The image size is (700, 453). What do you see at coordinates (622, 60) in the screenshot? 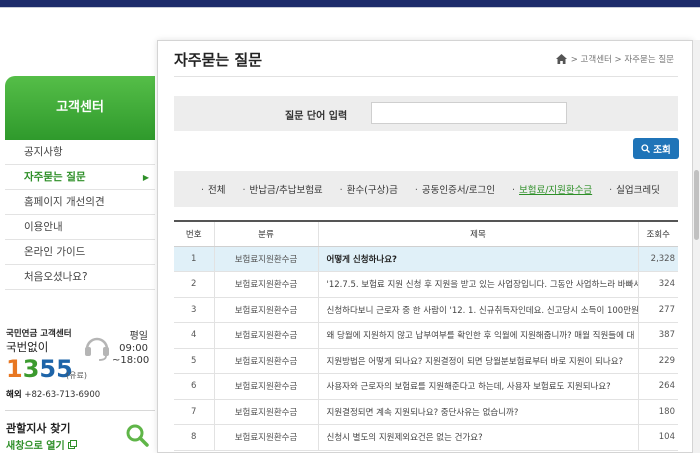
I see `breadcrumb-path: > 고객센터 > 자주묻는 질문` at bounding box center [622, 60].